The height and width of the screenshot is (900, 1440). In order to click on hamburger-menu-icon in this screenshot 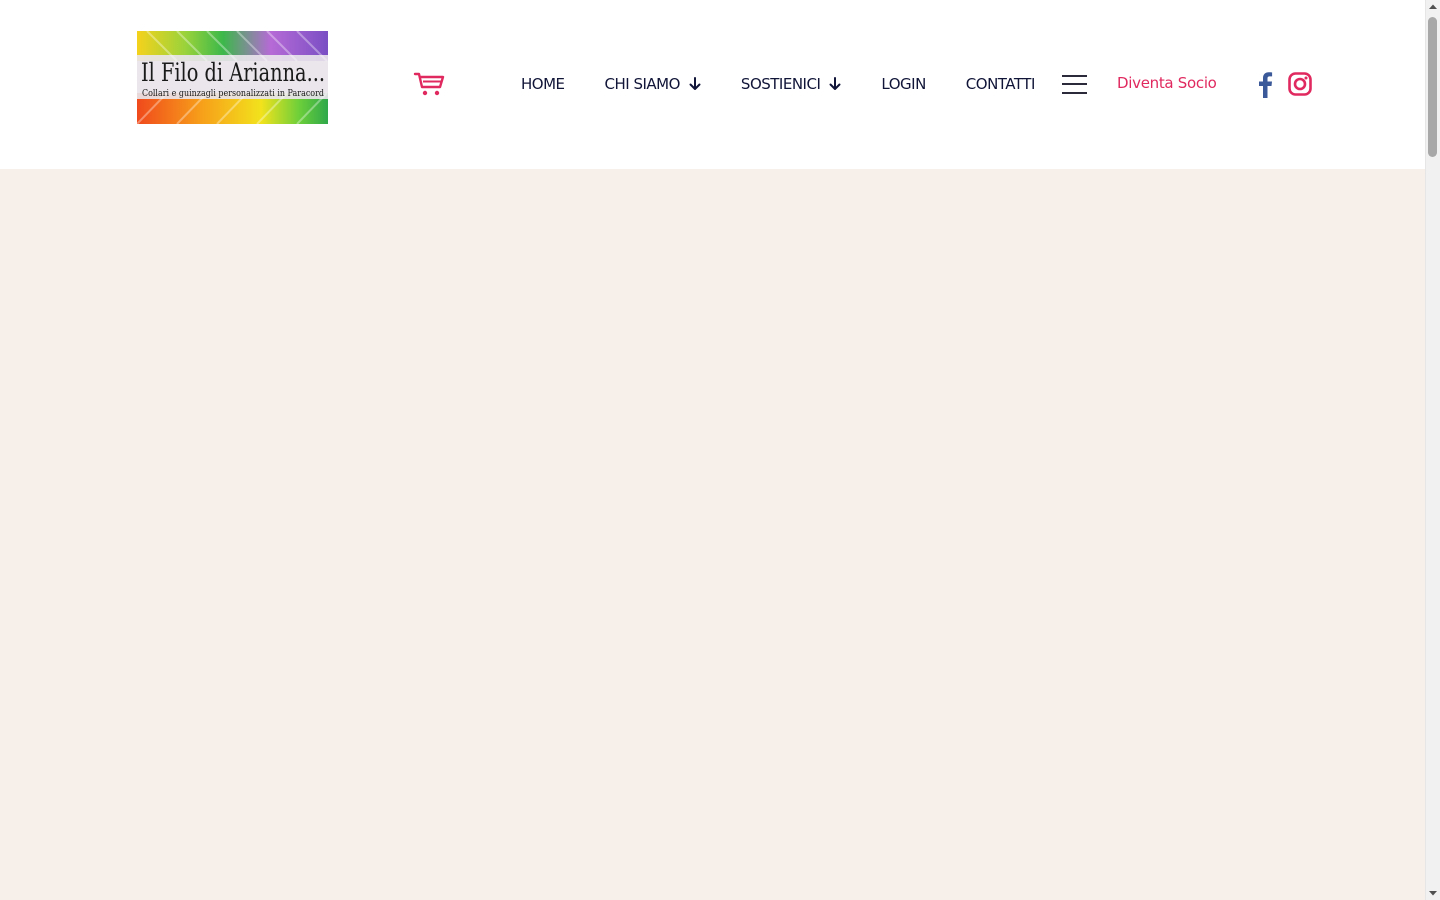, I will do `click(1074, 84)`.